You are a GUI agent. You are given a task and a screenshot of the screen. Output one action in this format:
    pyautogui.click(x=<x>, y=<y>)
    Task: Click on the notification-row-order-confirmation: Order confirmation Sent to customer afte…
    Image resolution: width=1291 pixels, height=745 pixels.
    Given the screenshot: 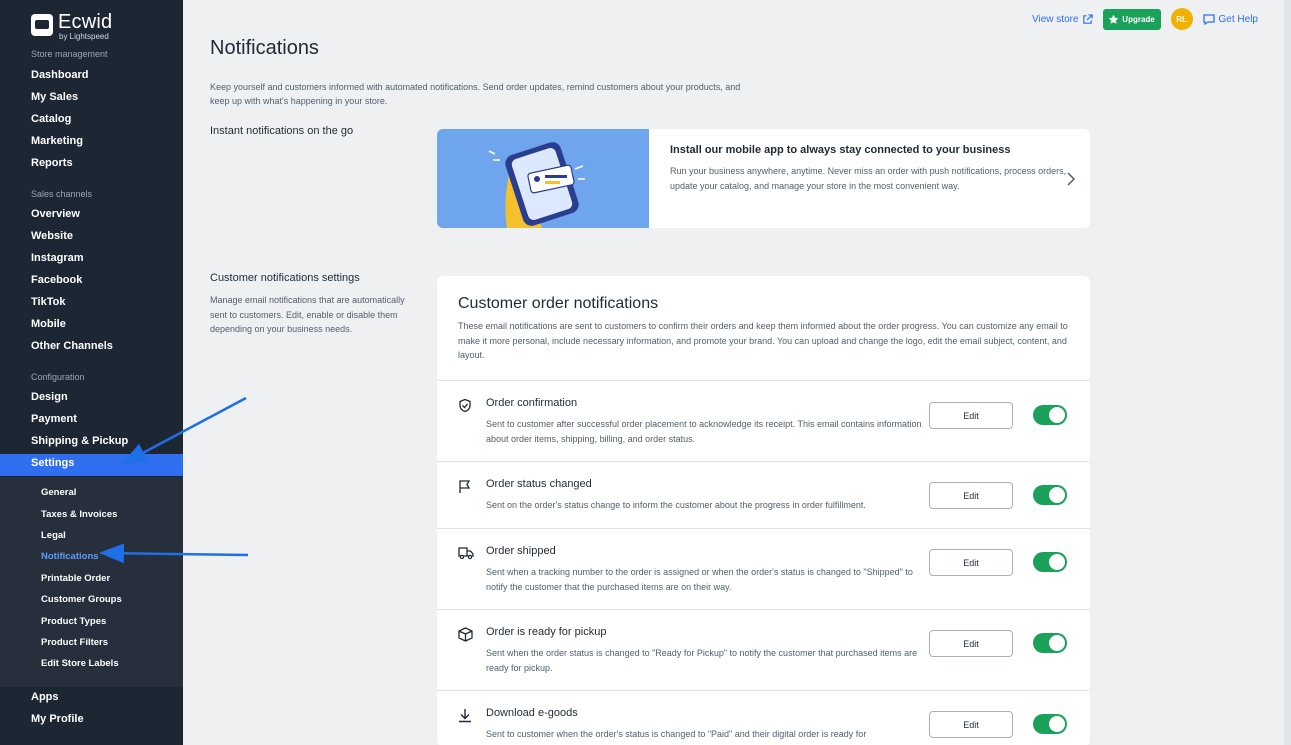 What is the action you would take?
    pyautogui.click(x=763, y=420)
    